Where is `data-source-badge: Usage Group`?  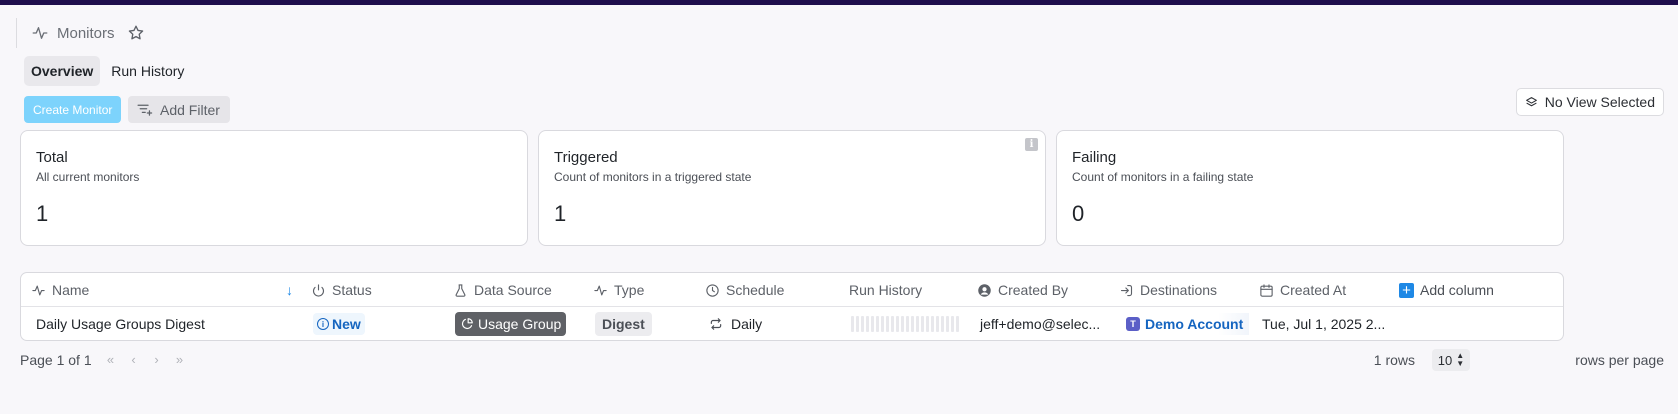 data-source-badge: Usage Group is located at coordinates (511, 324).